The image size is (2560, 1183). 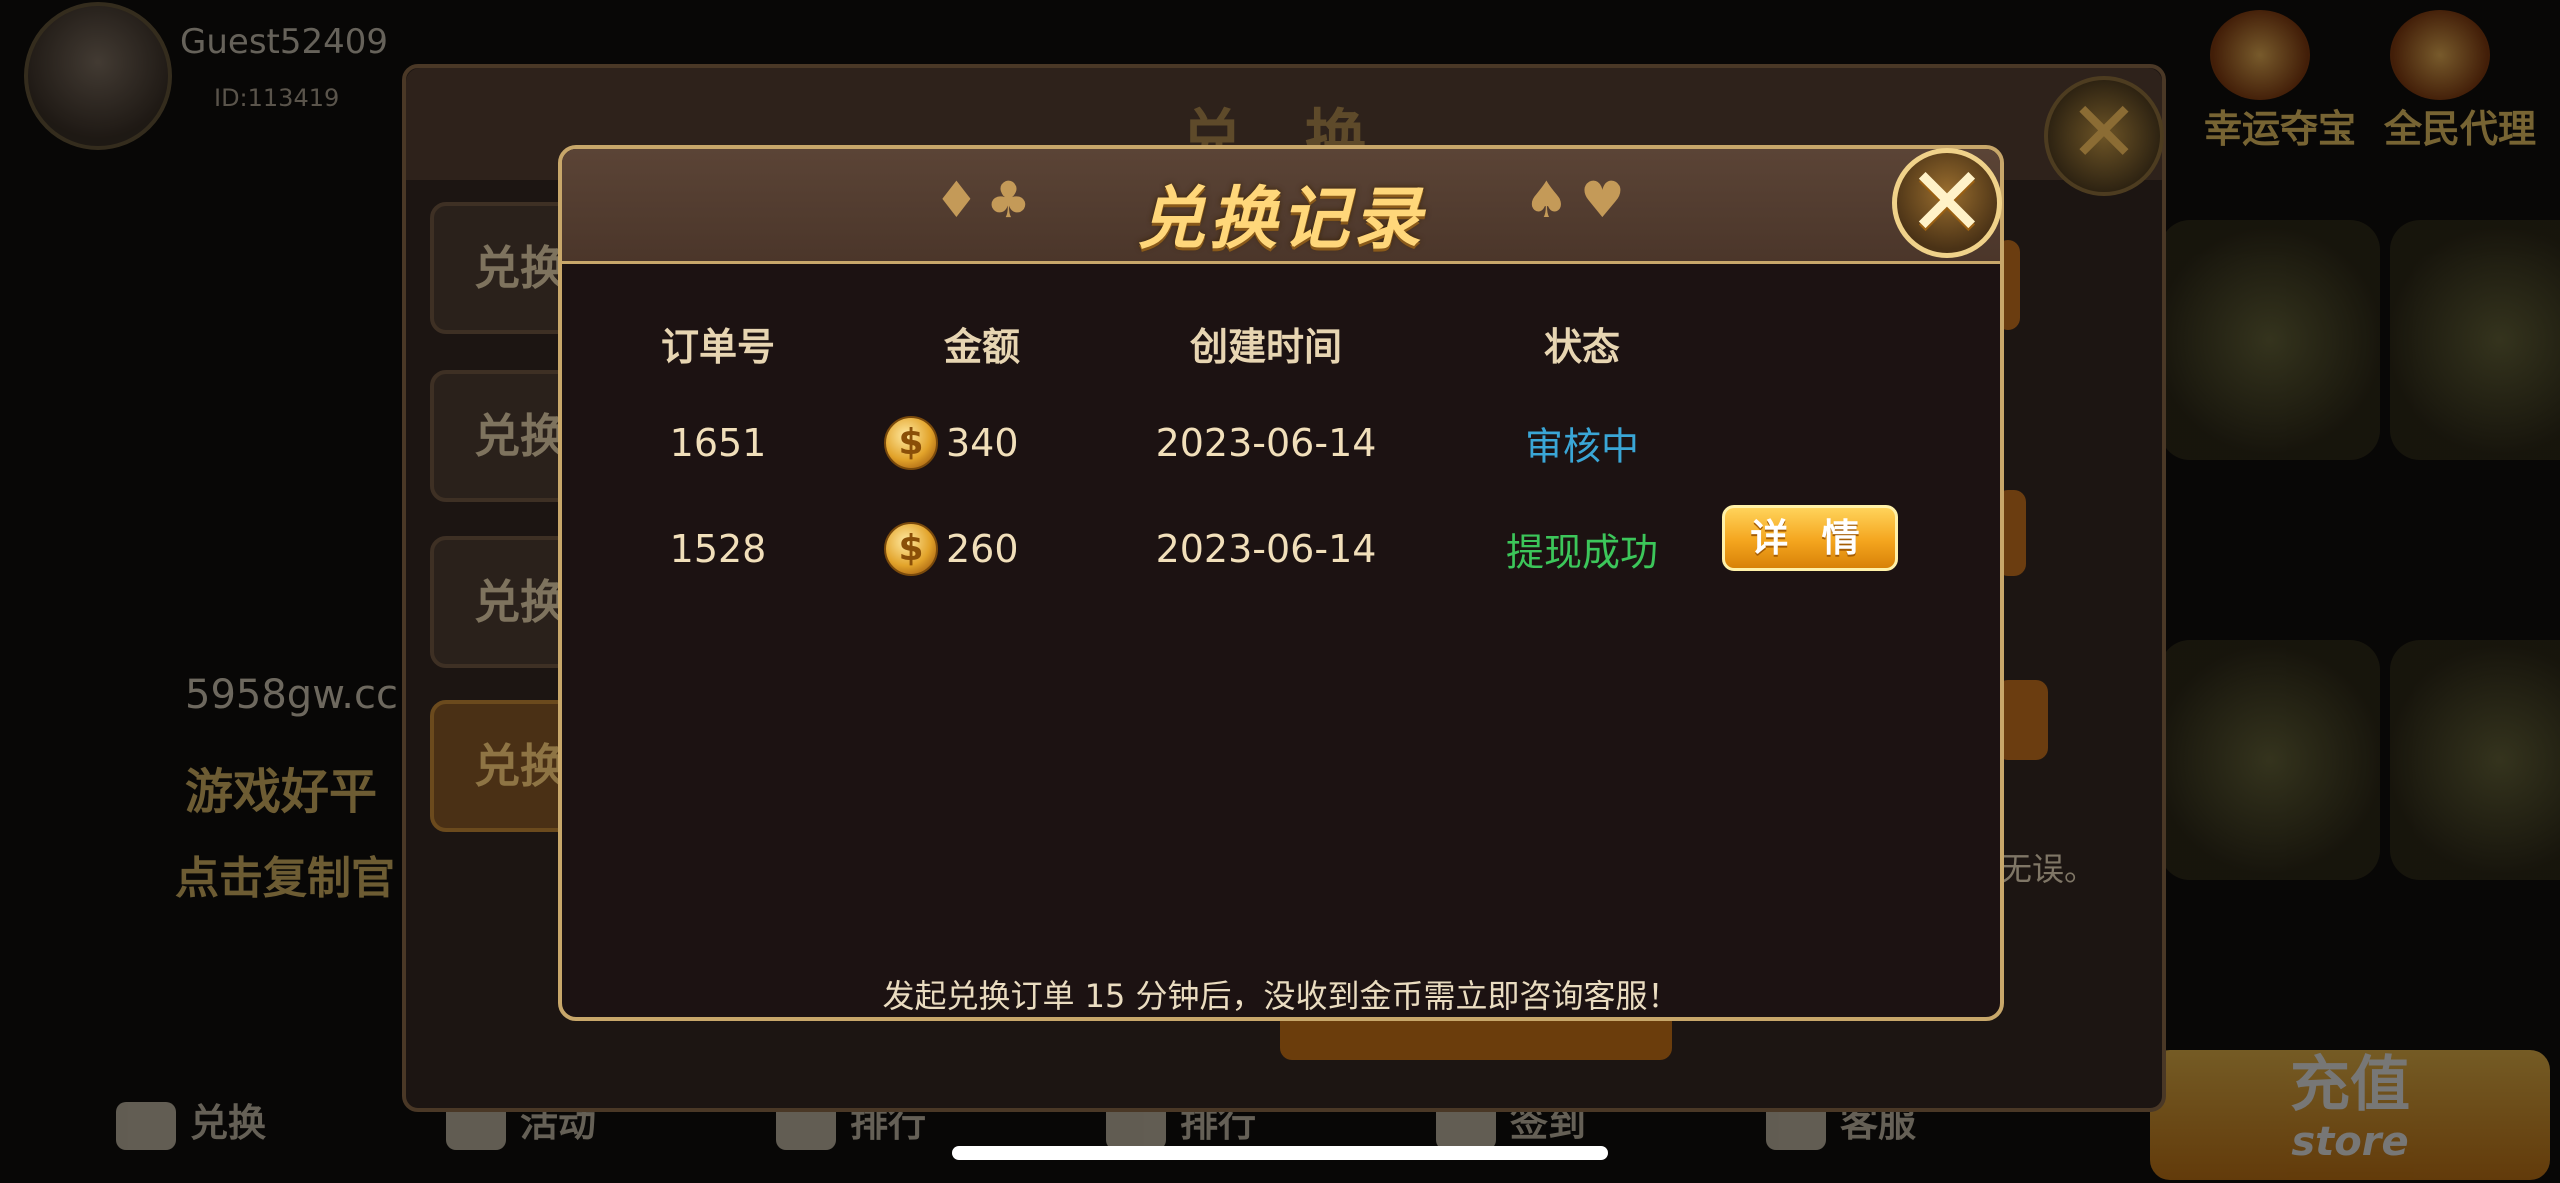 I want to click on store-button: 充值 store, so click(x=2350, y=1115).